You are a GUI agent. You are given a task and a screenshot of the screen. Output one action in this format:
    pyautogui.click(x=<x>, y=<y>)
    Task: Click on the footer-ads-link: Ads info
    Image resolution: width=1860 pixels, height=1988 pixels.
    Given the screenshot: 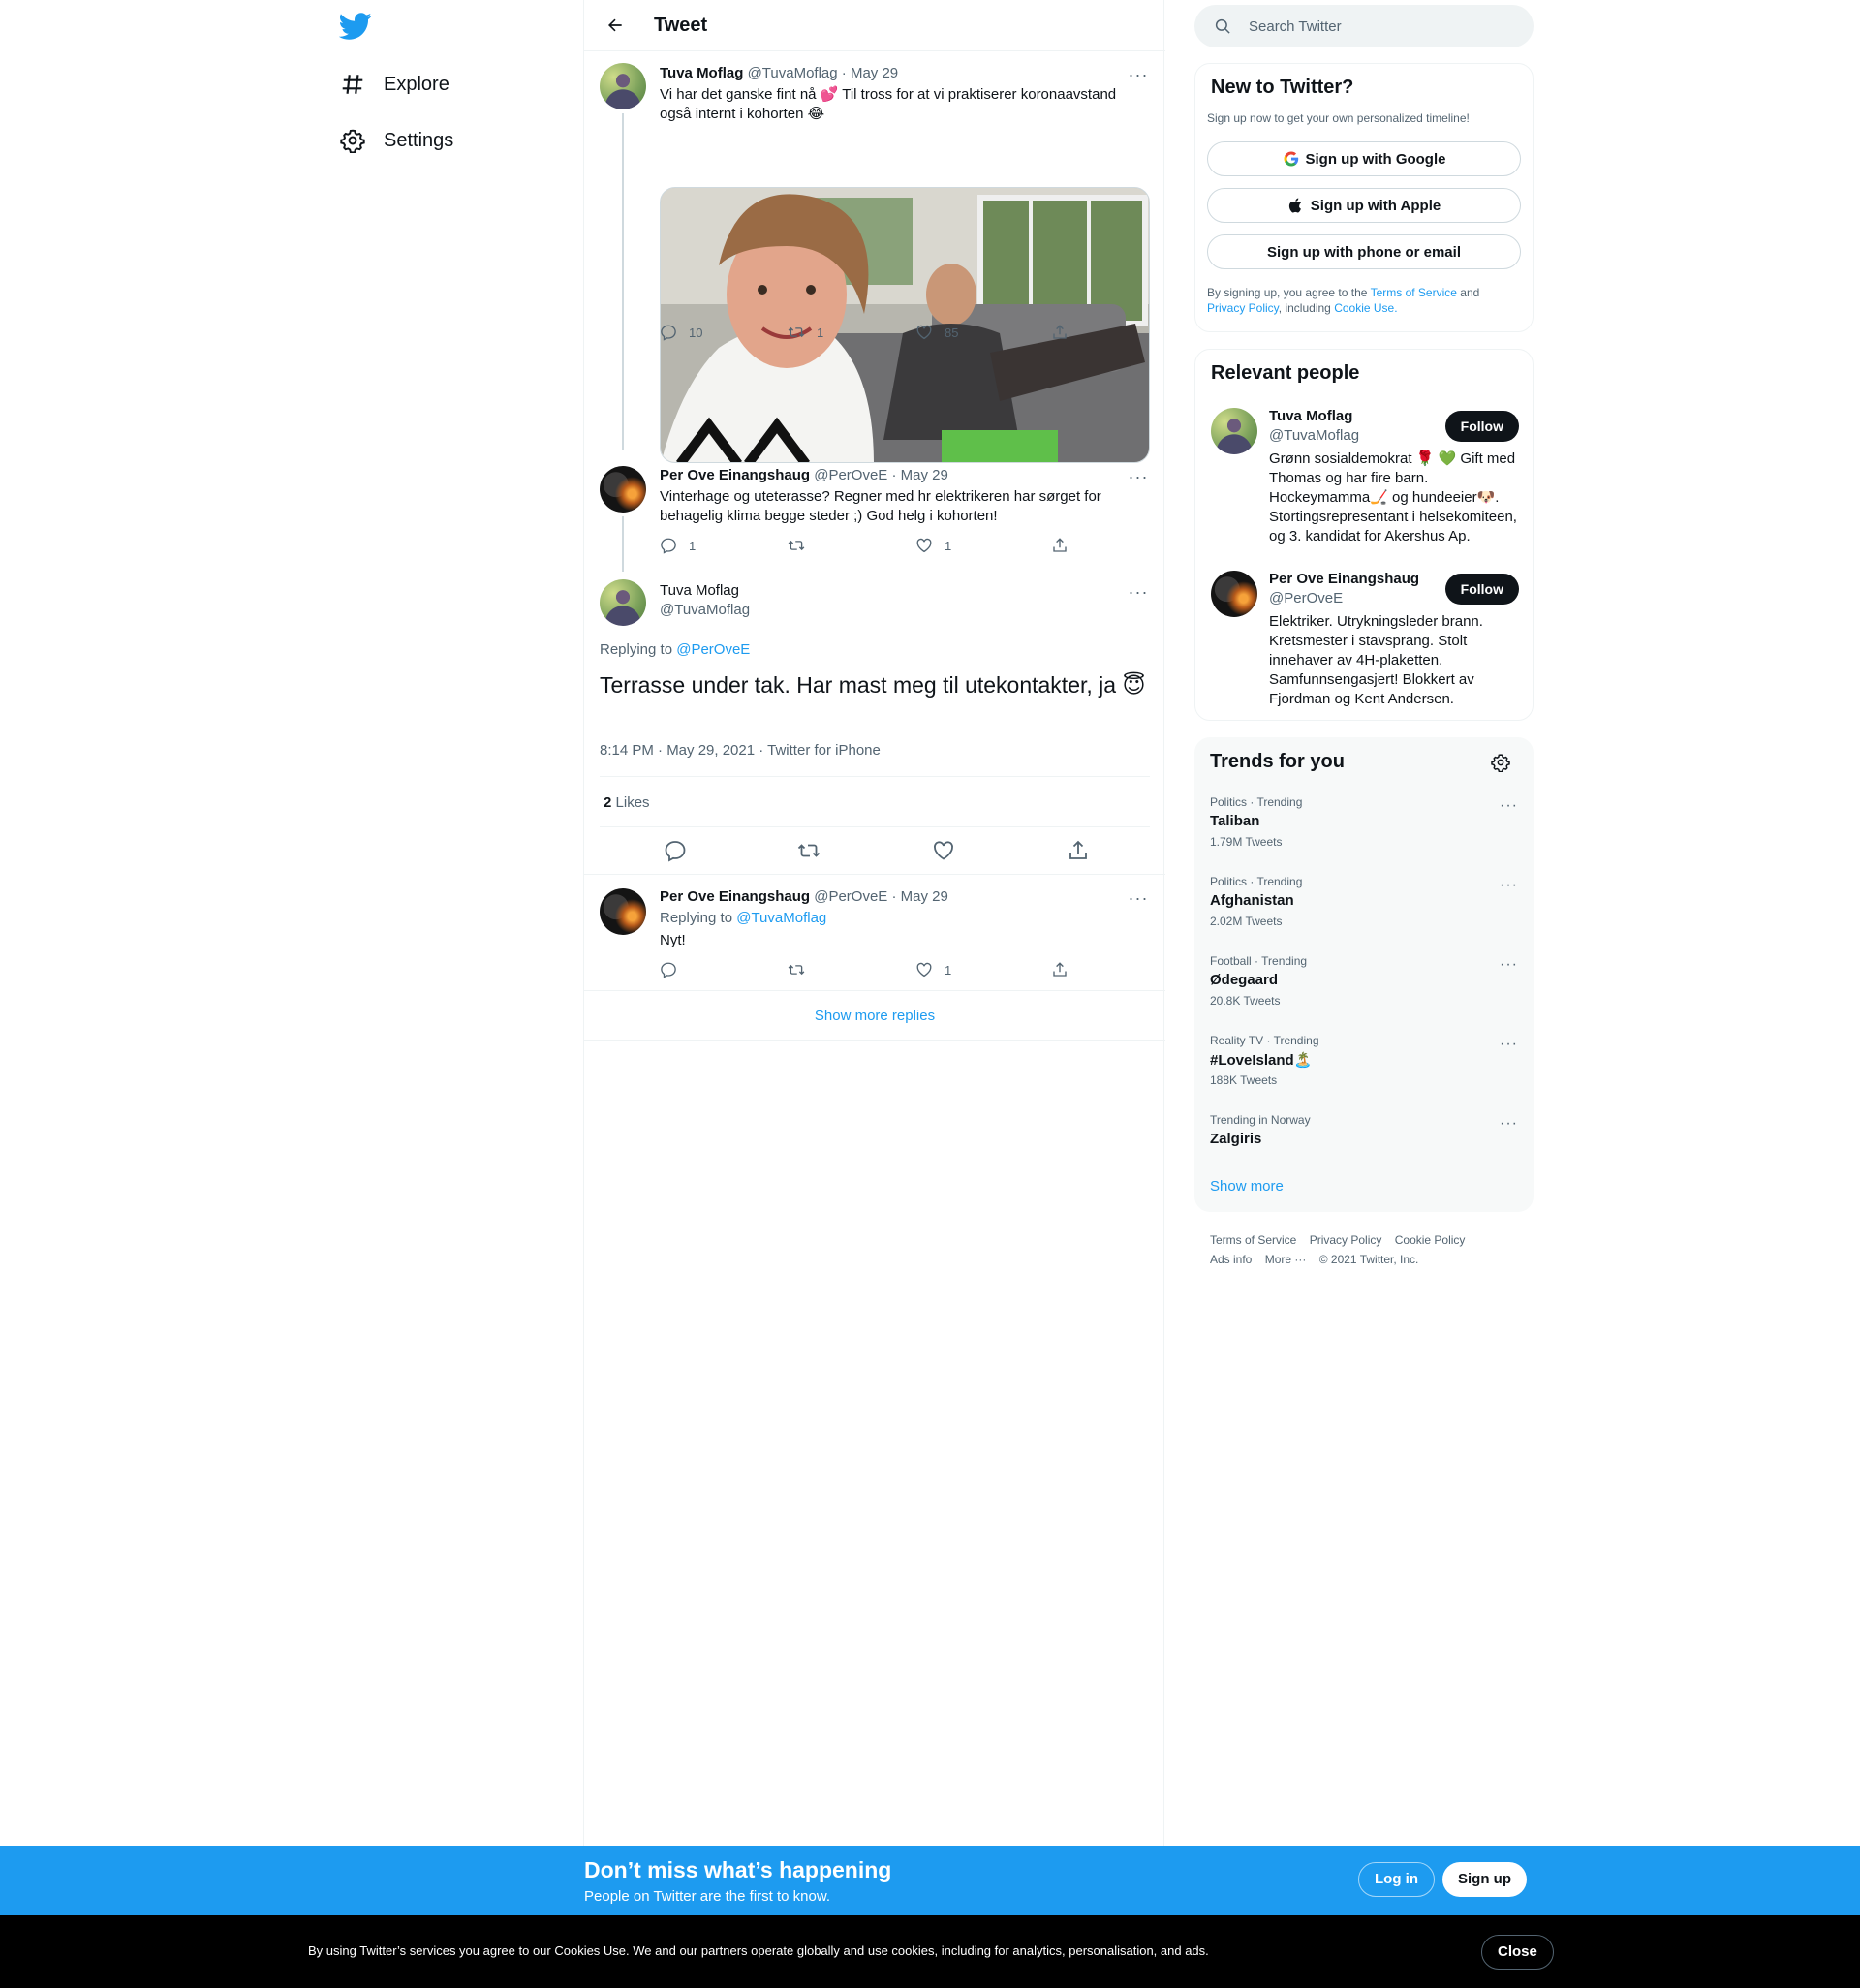 What is the action you would take?
    pyautogui.click(x=1231, y=1259)
    